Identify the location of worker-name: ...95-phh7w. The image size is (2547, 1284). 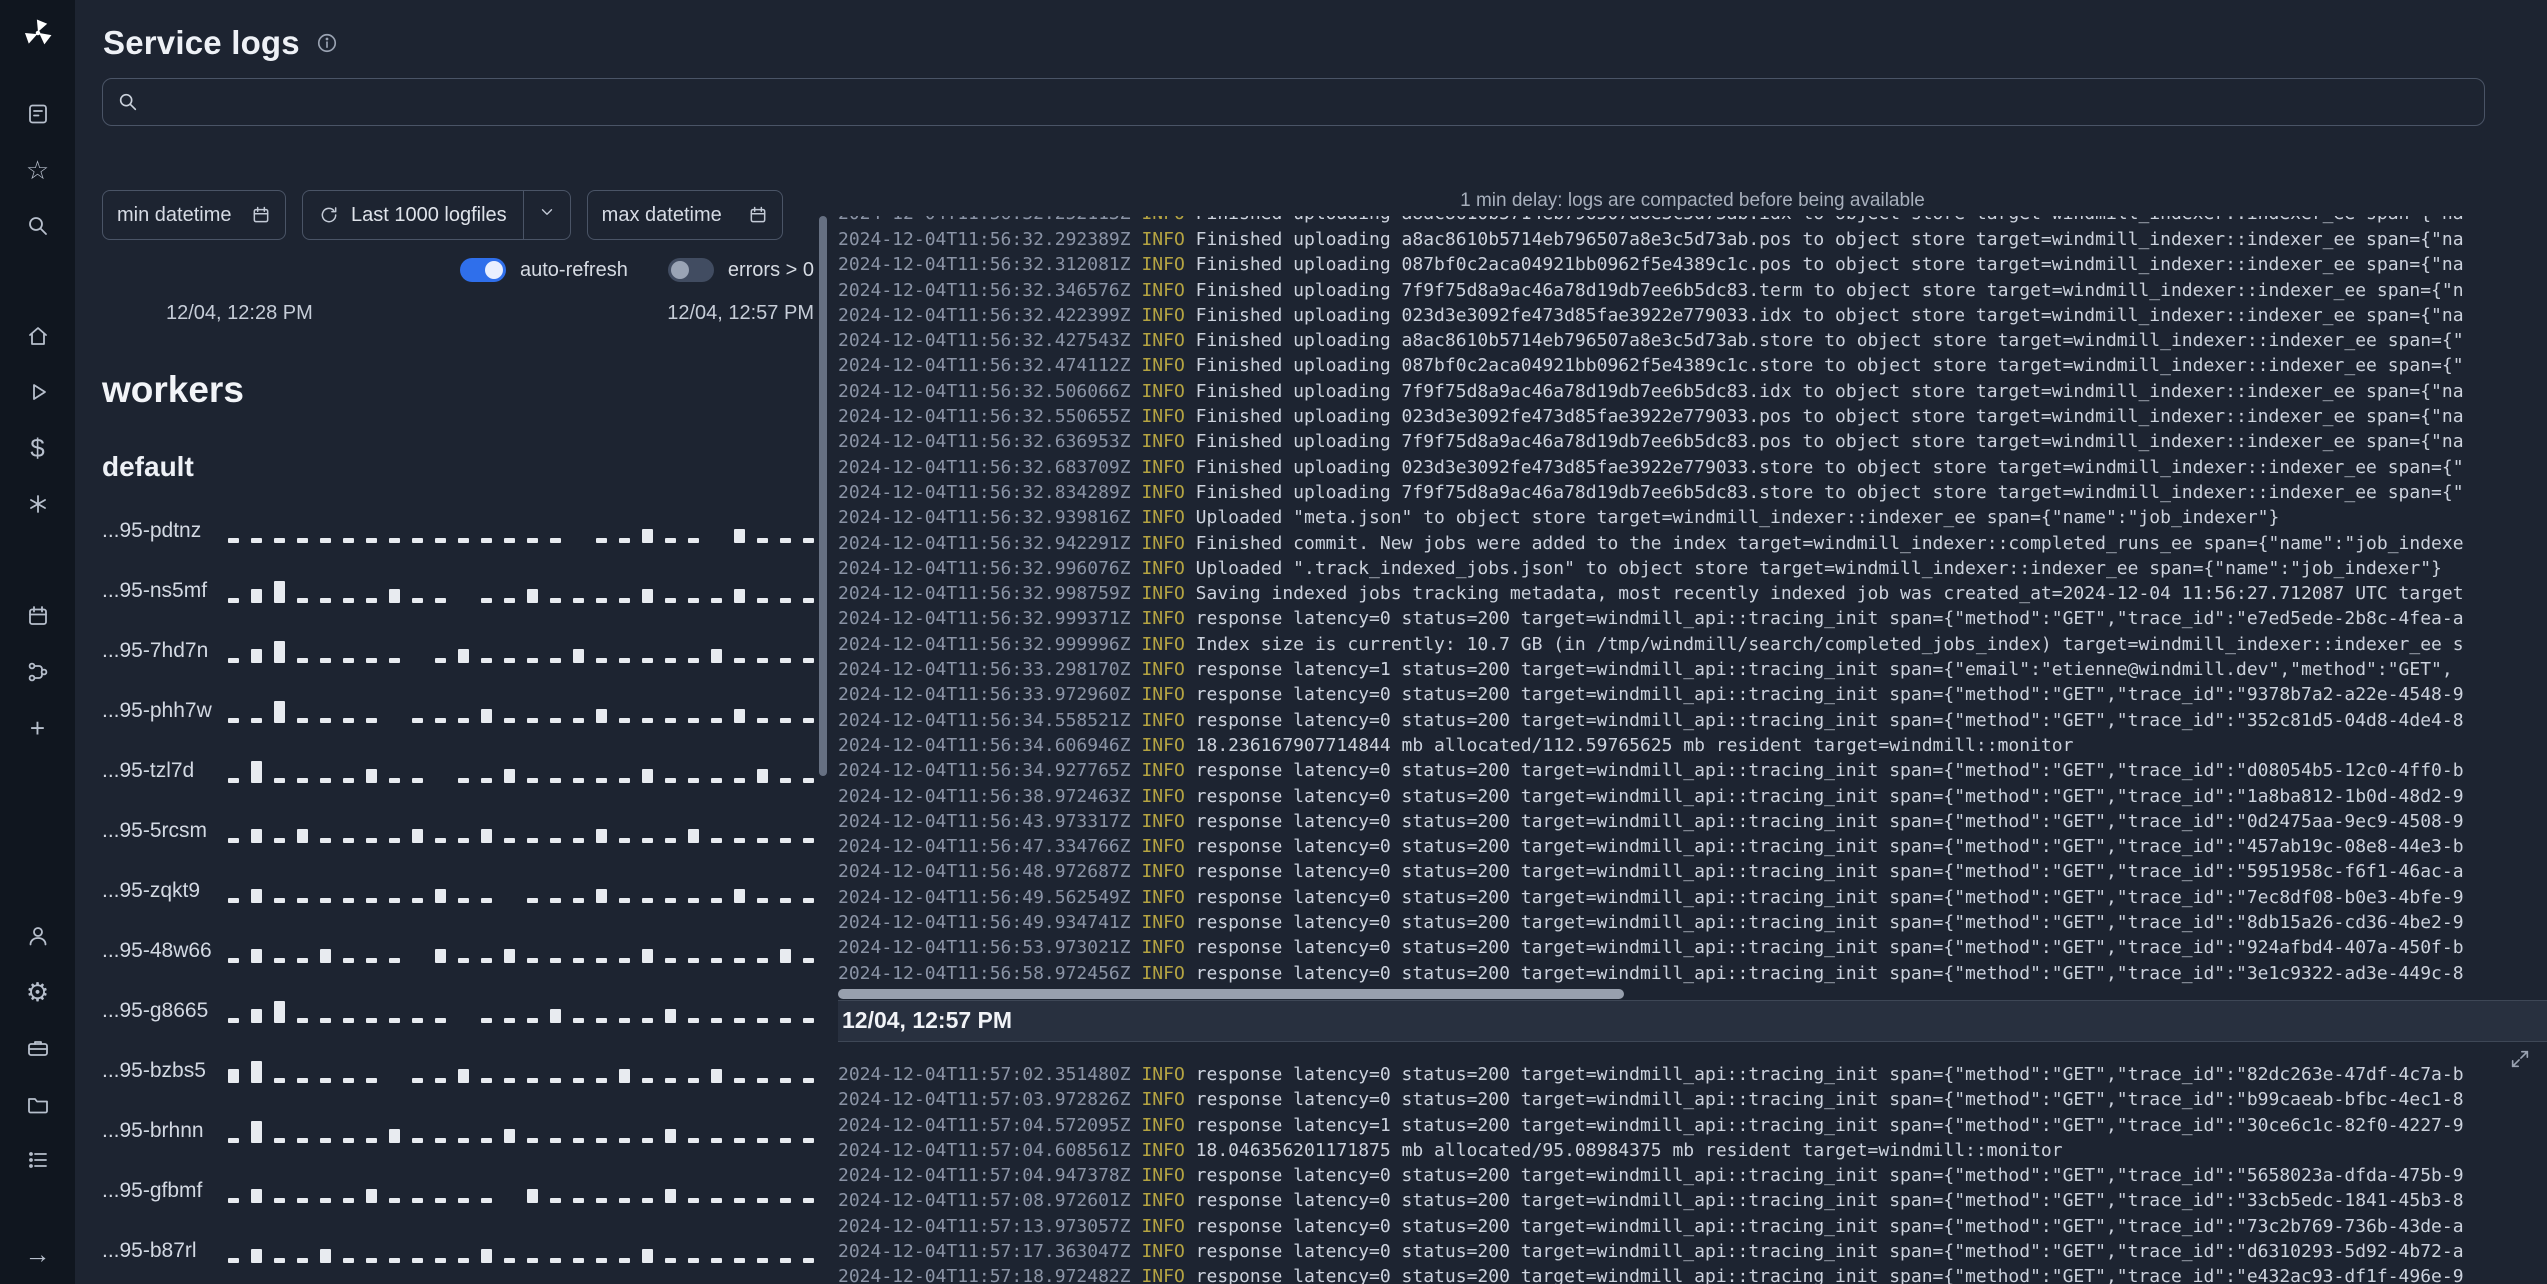
(157, 710).